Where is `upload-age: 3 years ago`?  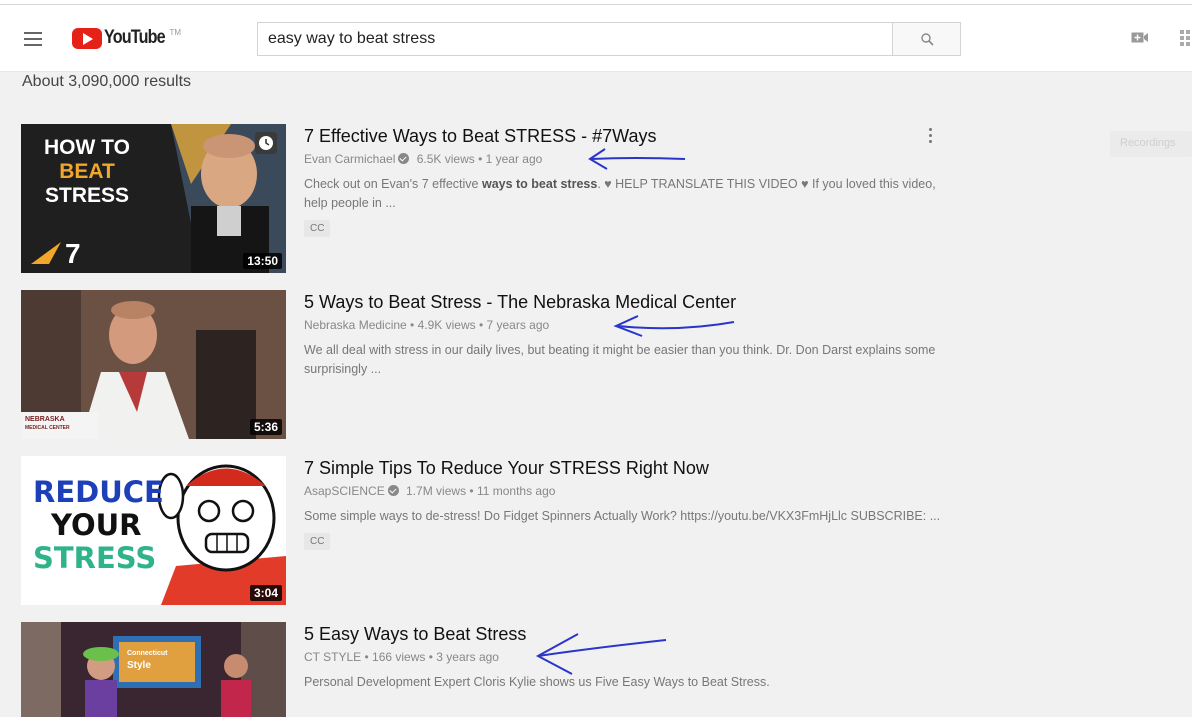
upload-age: 3 years ago is located at coordinates (467, 657).